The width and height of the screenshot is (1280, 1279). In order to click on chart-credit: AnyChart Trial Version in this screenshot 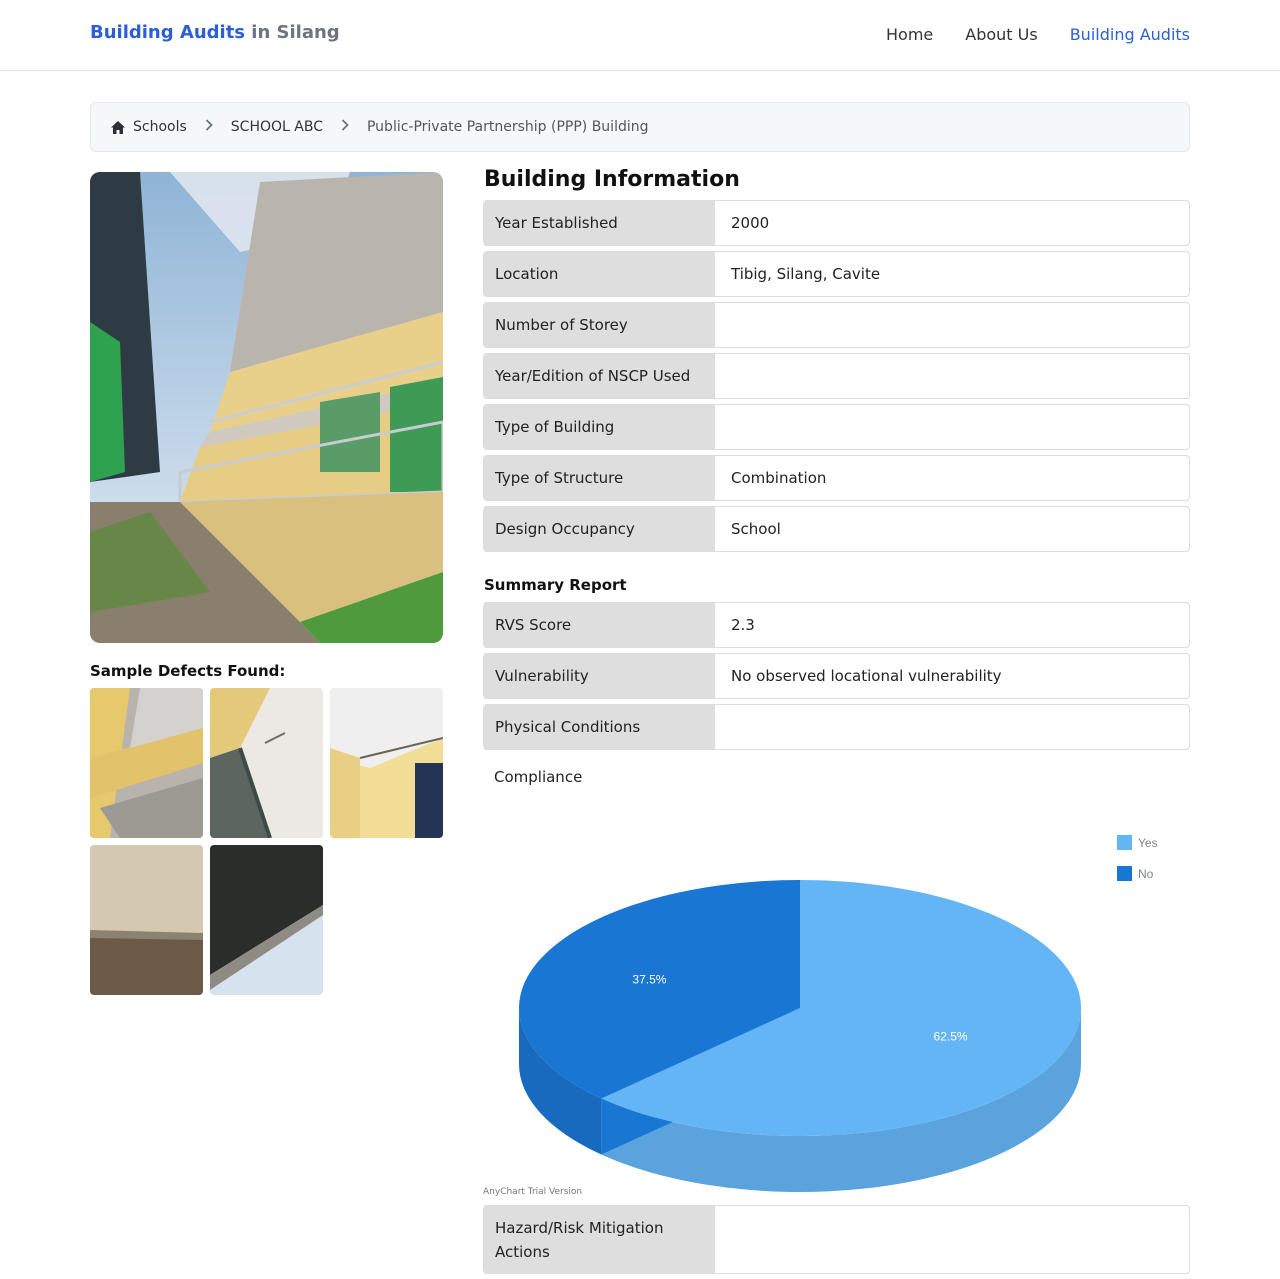, I will do `click(533, 1192)`.